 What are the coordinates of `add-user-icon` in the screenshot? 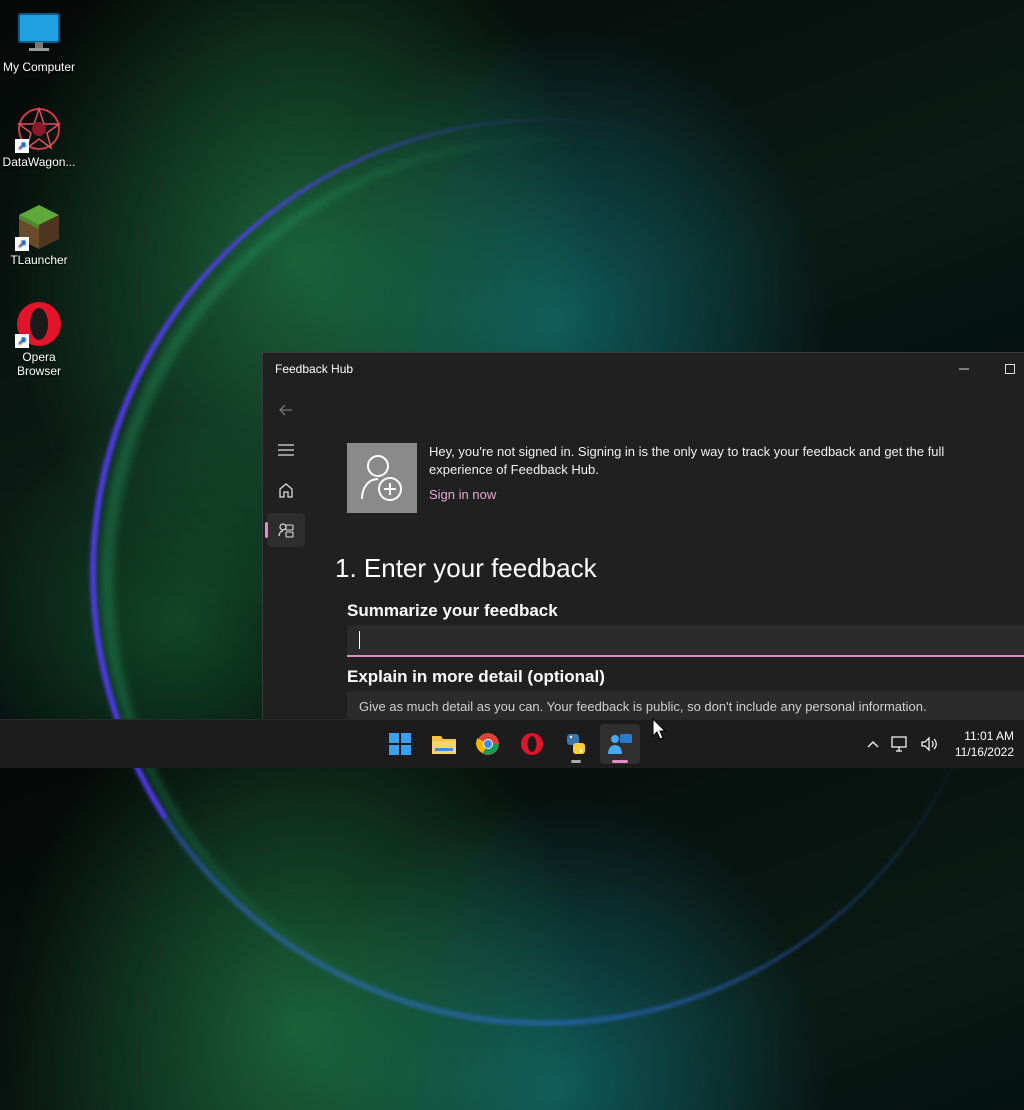 It's located at (382, 478).